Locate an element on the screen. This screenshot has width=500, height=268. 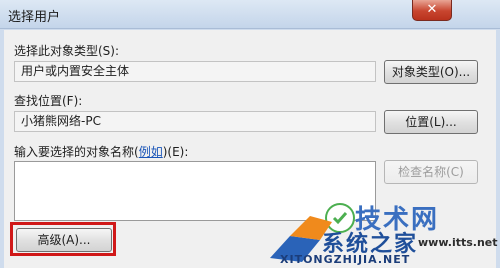
object-type-label: 选择此对象类型(S): is located at coordinates (67, 51).